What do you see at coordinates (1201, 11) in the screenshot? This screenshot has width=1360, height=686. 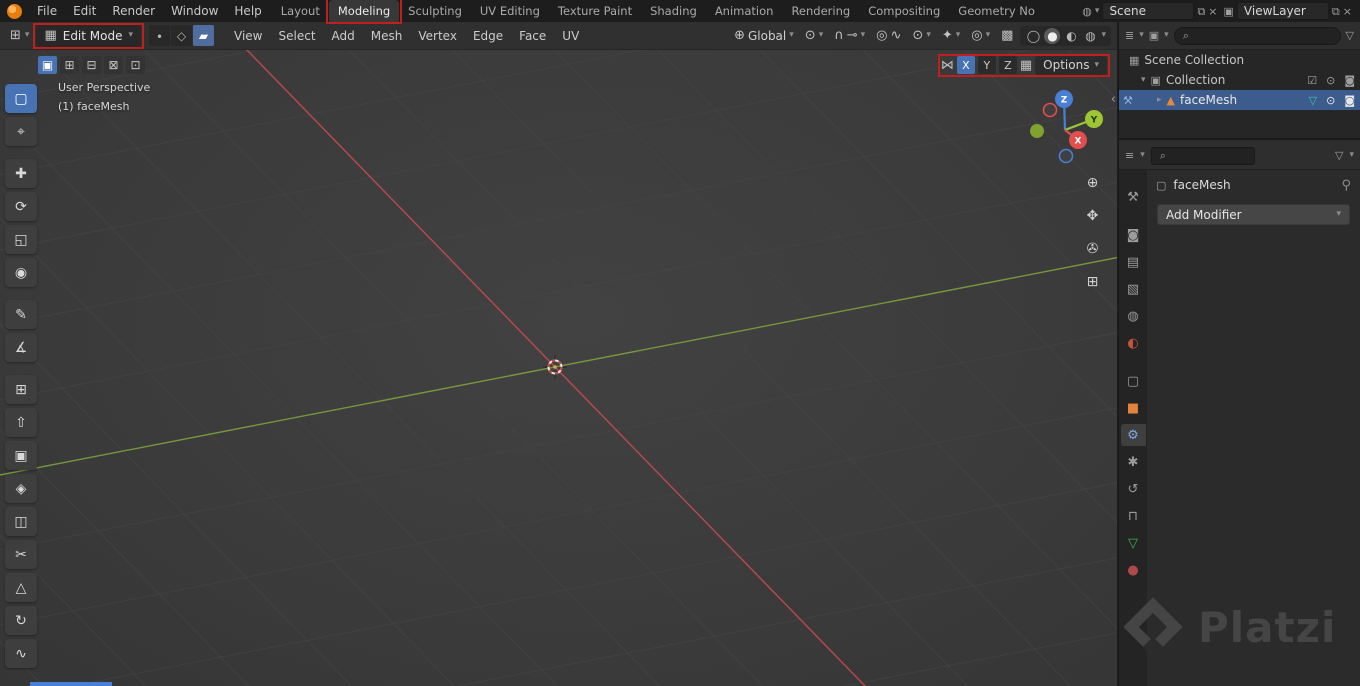 I see `scene-copy-icon: ⧉` at bounding box center [1201, 11].